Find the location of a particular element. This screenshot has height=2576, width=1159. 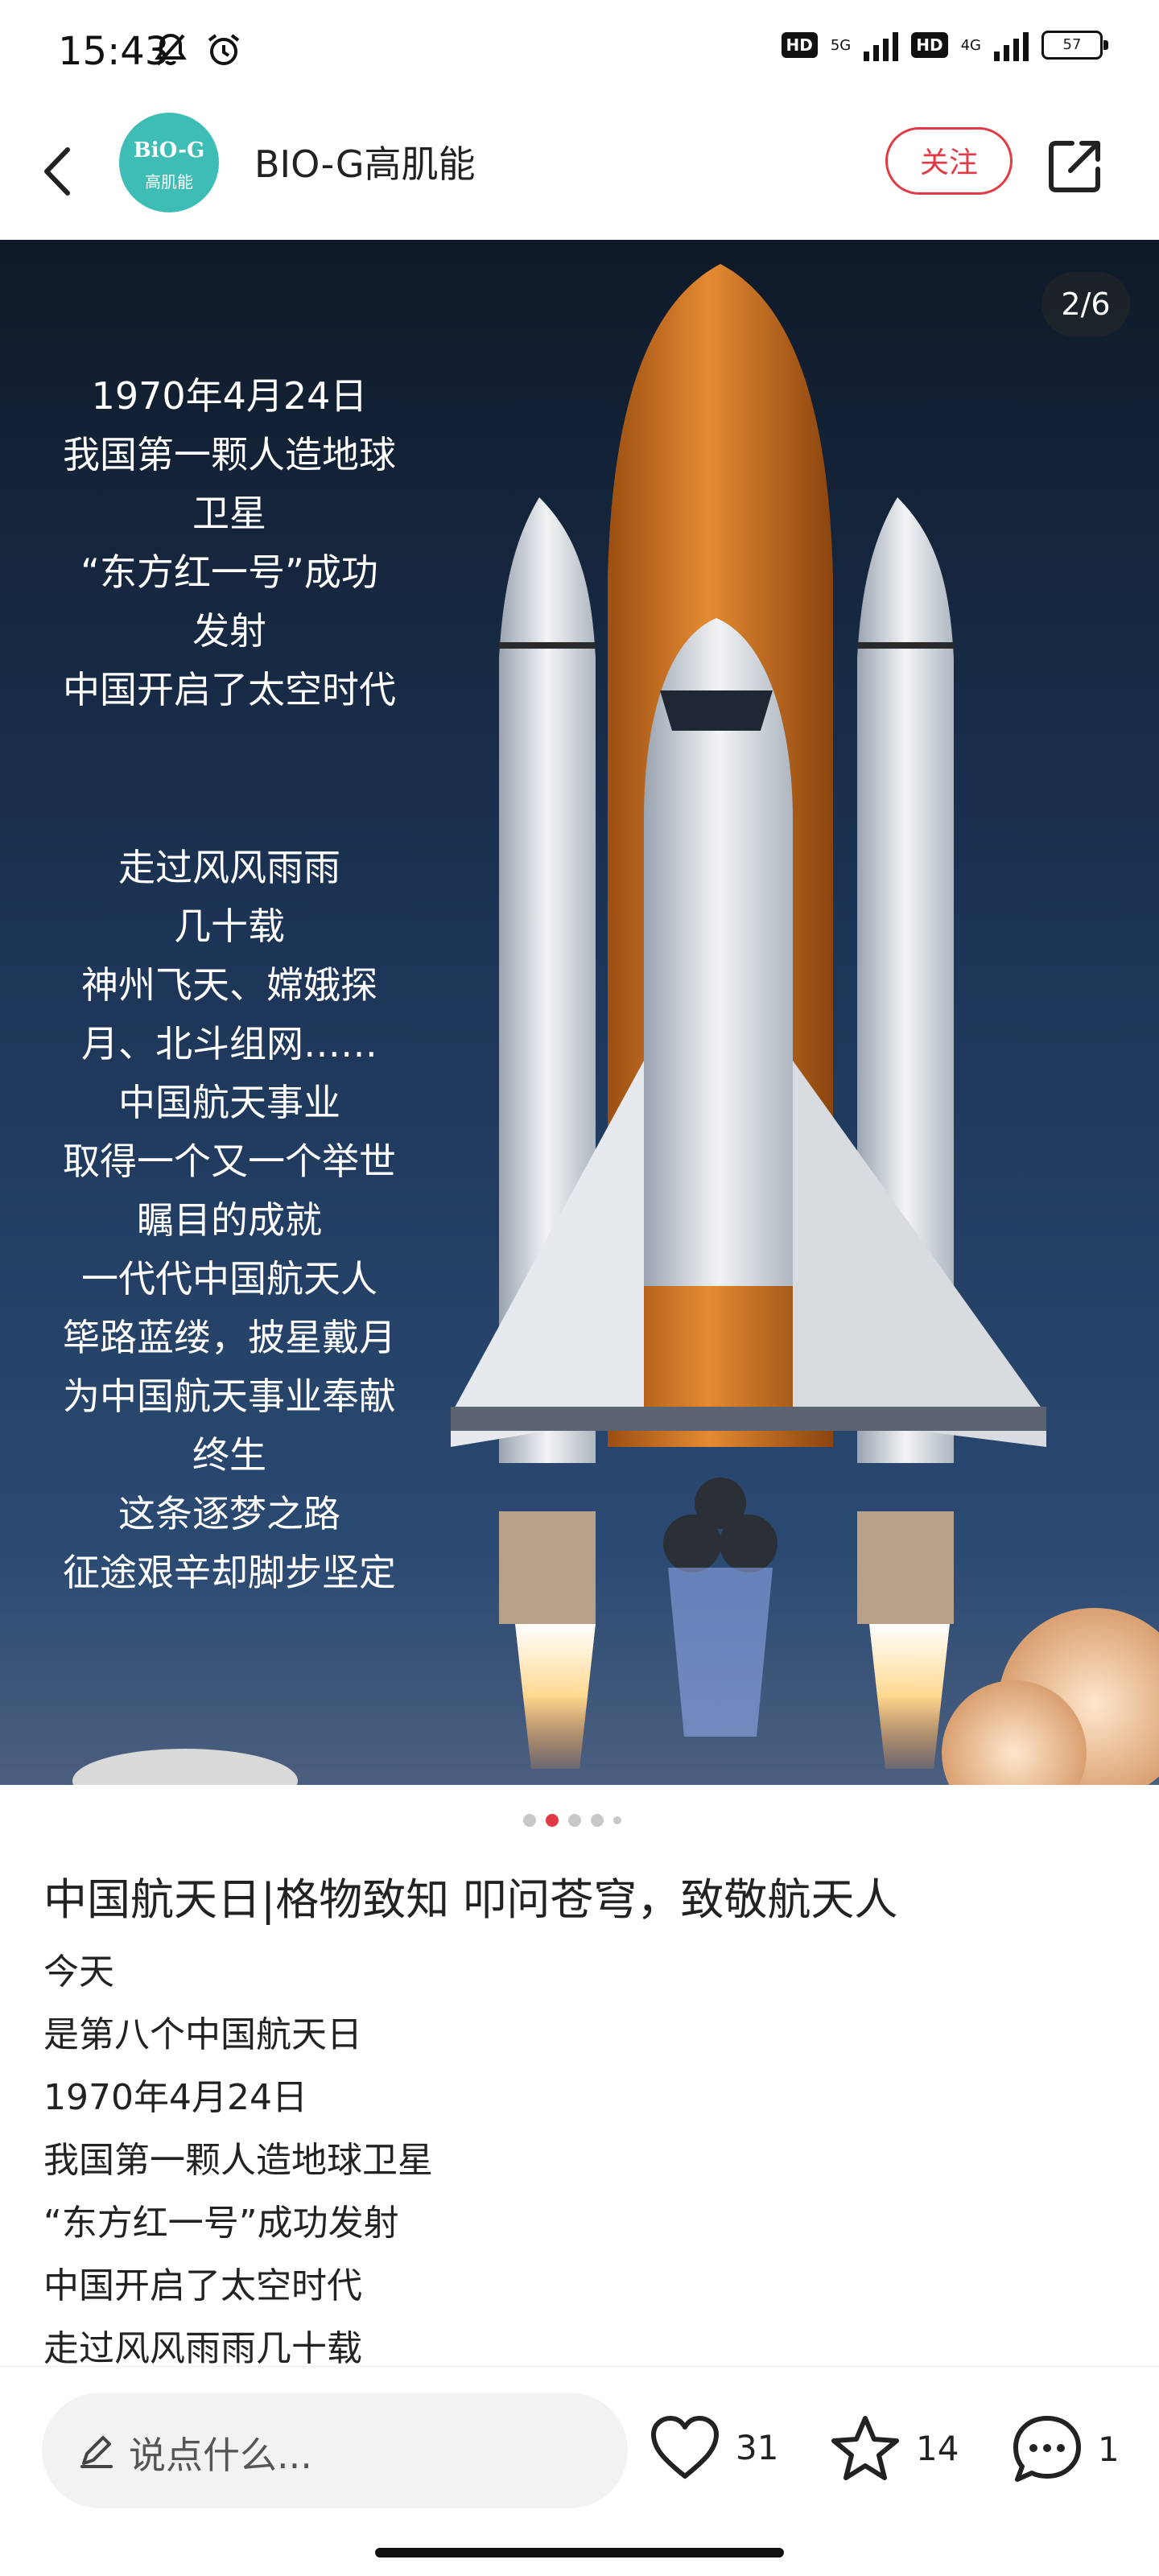

back-arrow-icon is located at coordinates (60, 171).